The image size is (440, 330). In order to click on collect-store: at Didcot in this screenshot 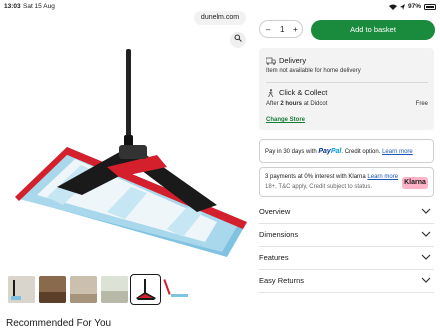, I will do `click(315, 104)`.